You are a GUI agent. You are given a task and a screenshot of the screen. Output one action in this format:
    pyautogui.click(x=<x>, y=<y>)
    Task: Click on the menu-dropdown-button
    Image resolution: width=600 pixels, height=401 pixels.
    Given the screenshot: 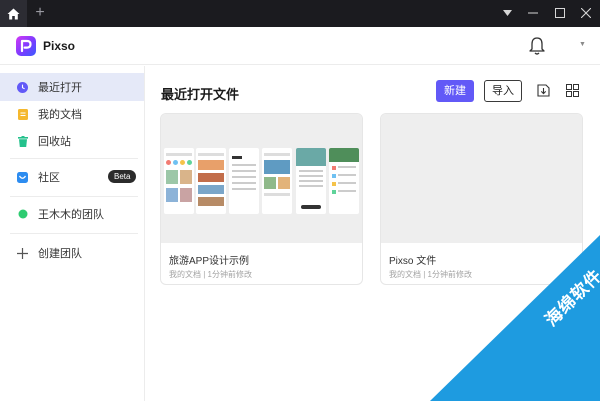 What is the action you would take?
    pyautogui.click(x=507, y=13)
    